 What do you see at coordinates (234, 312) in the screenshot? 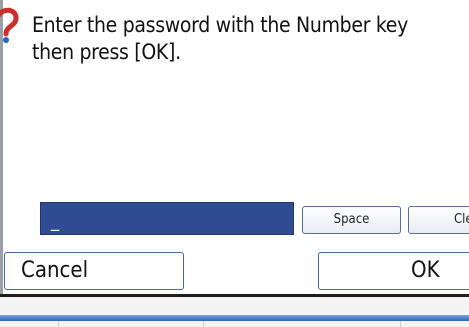
I see `status-strip` at bounding box center [234, 312].